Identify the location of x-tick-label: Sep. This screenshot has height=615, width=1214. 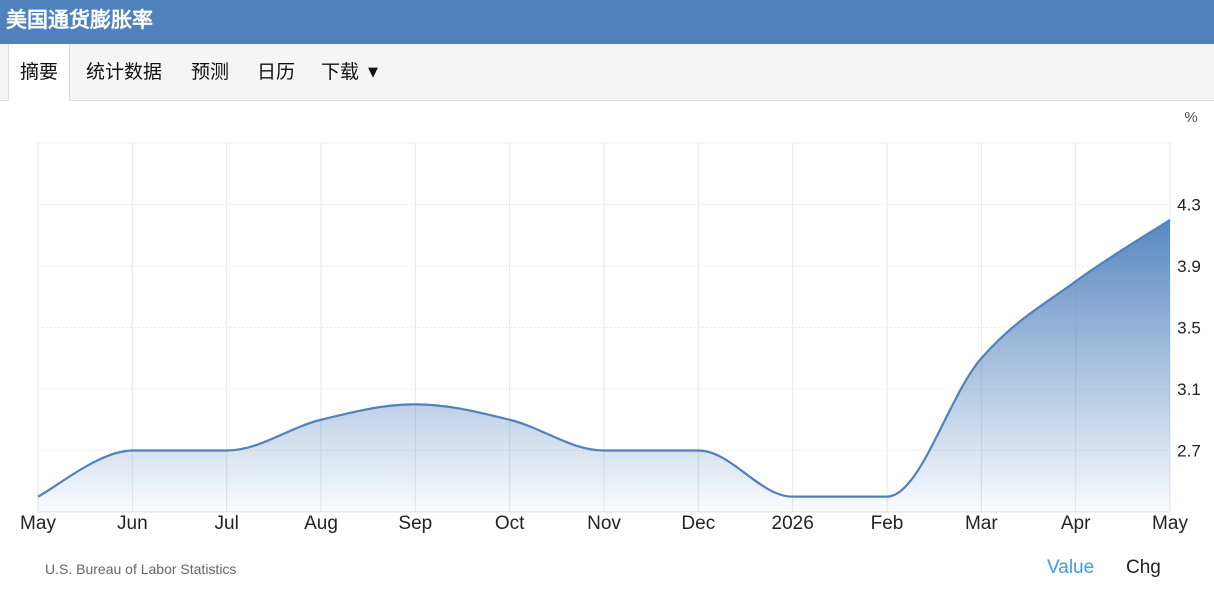
(415, 523).